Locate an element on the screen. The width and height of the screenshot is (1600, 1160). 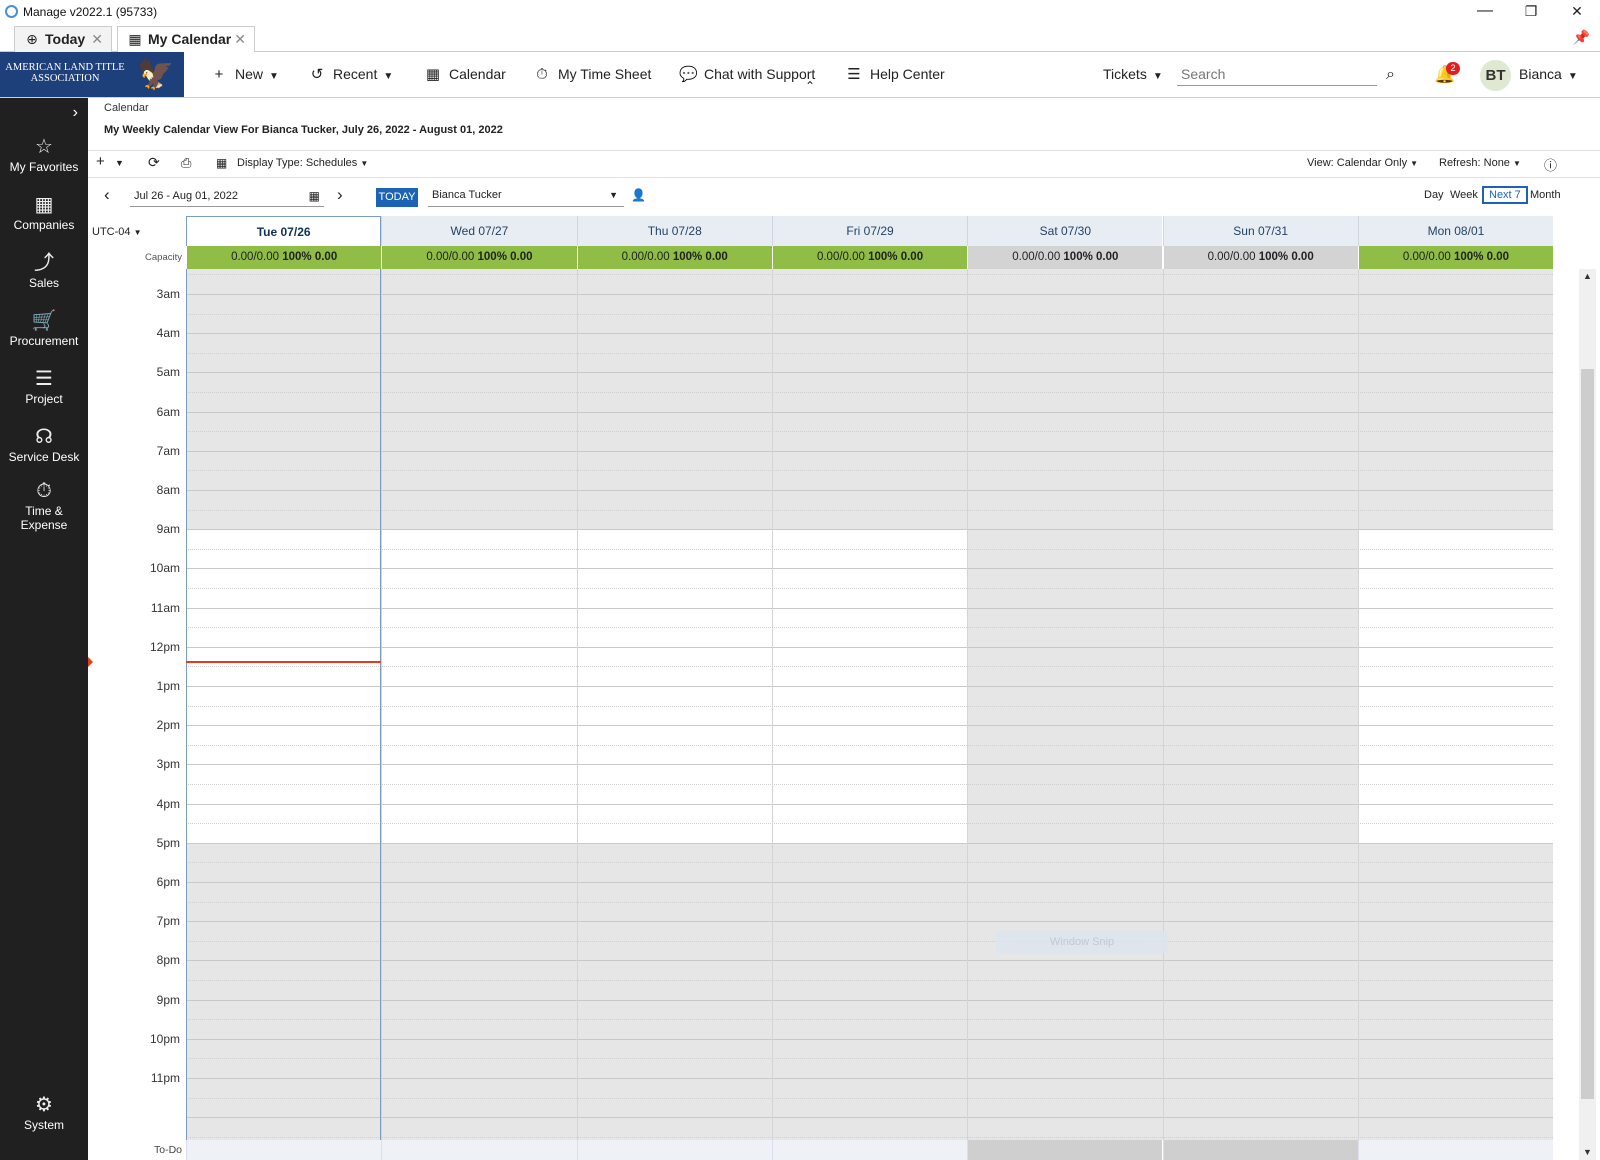
sidebar-item-procurement: 🛒 Procurement is located at coordinates (44, 328).